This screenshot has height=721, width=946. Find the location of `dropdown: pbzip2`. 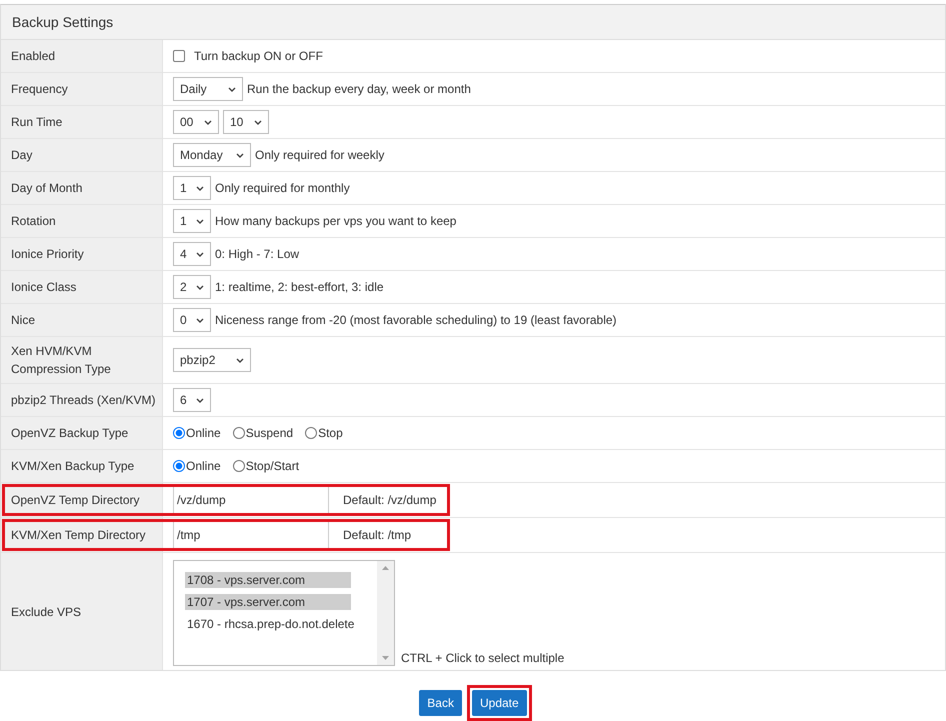

dropdown: pbzip2 is located at coordinates (212, 360).